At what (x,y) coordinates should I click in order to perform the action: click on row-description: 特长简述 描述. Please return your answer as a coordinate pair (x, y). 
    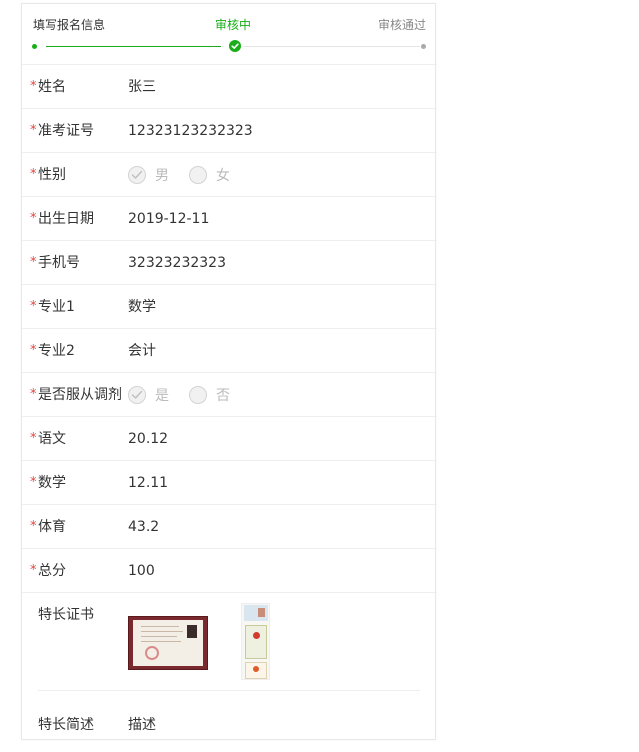
    Looking at the image, I should click on (229, 724).